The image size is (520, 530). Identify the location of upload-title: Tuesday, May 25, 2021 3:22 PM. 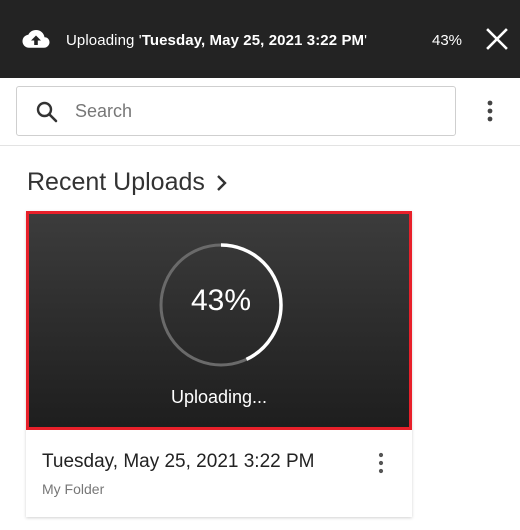
(178, 461).